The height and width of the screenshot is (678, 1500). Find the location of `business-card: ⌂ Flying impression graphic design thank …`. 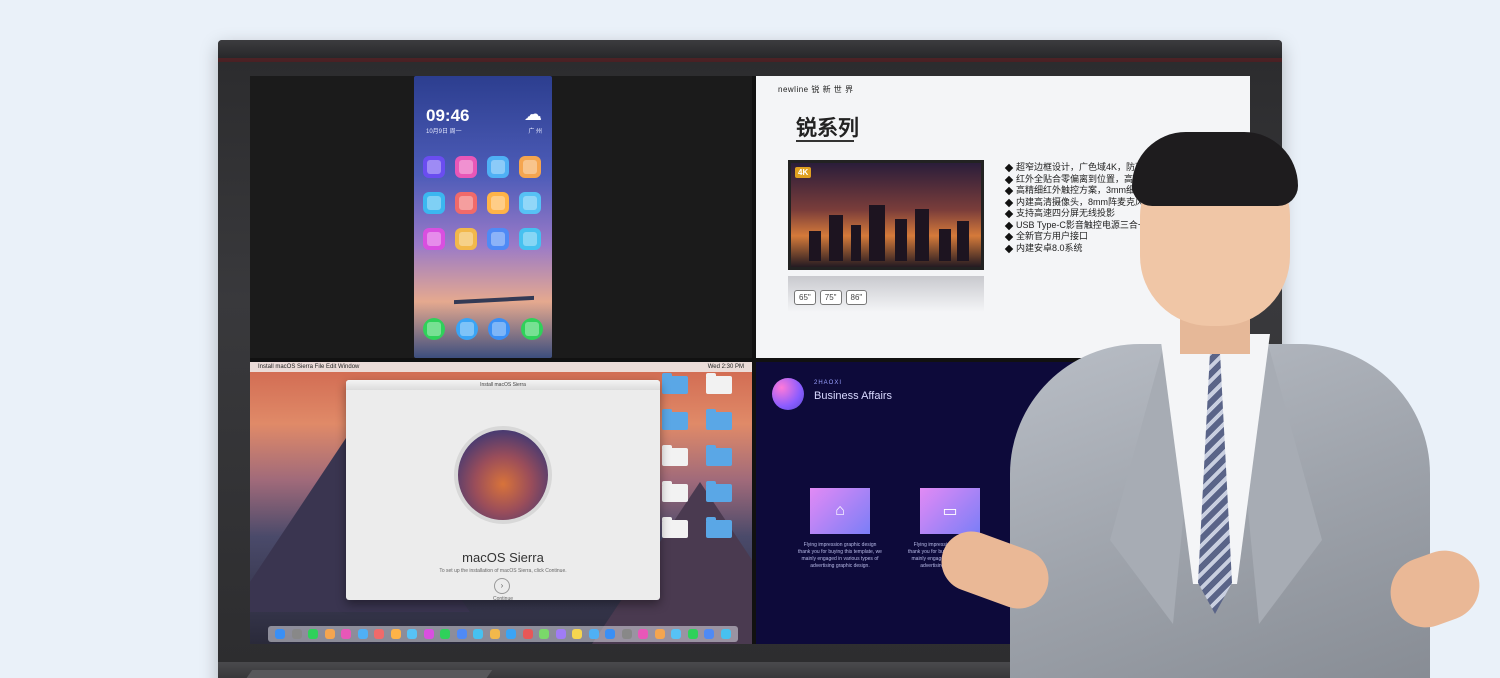

business-card: ⌂ Flying impression graphic design thank … is located at coordinates (840, 529).